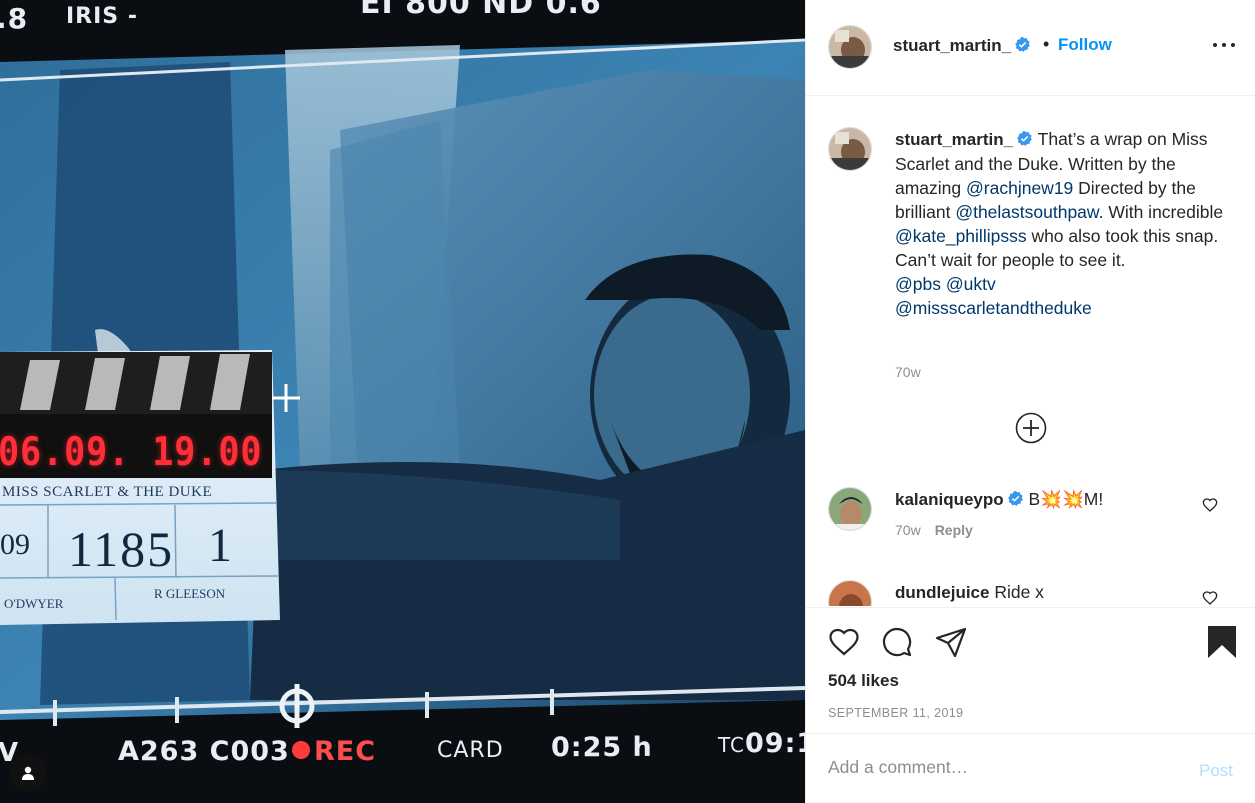  Describe the element at coordinates (1031, 428) in the screenshot. I see `load-more-comments-icon` at that location.